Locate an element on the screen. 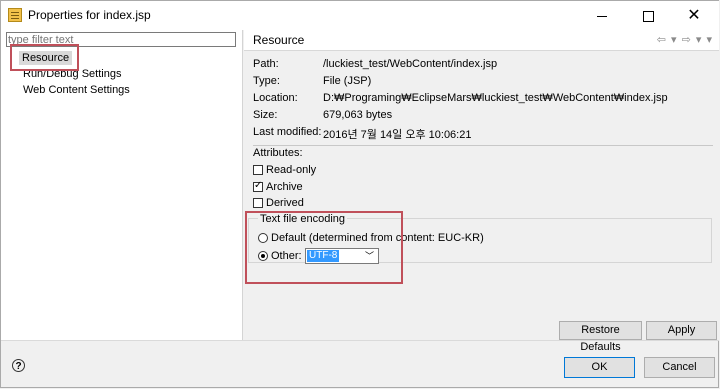  attributes-label: Attributes: is located at coordinates (278, 153).